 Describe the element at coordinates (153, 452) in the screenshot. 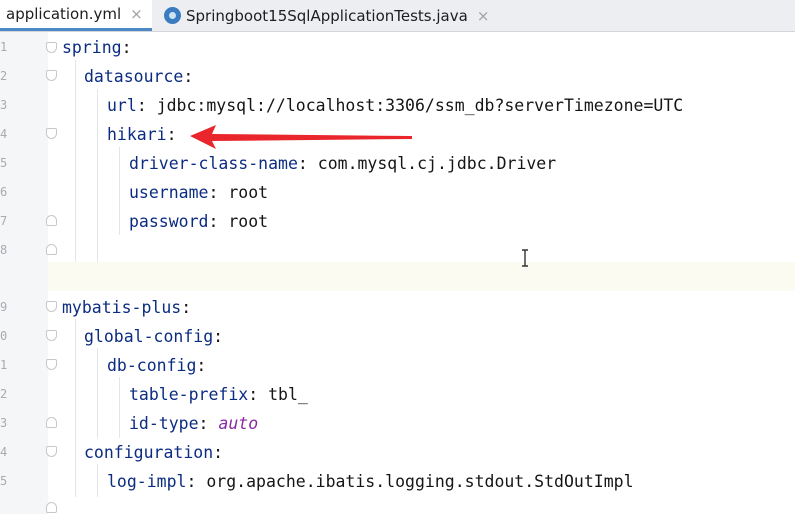

I see `code-line: configuration:` at that location.